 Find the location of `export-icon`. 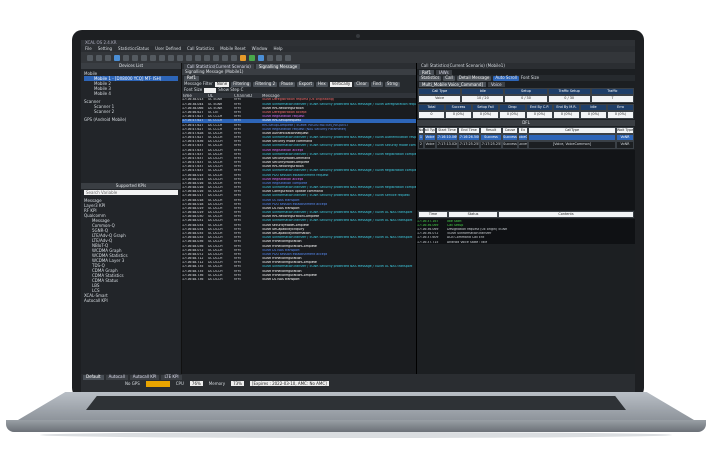

export-icon is located at coordinates (216, 57).